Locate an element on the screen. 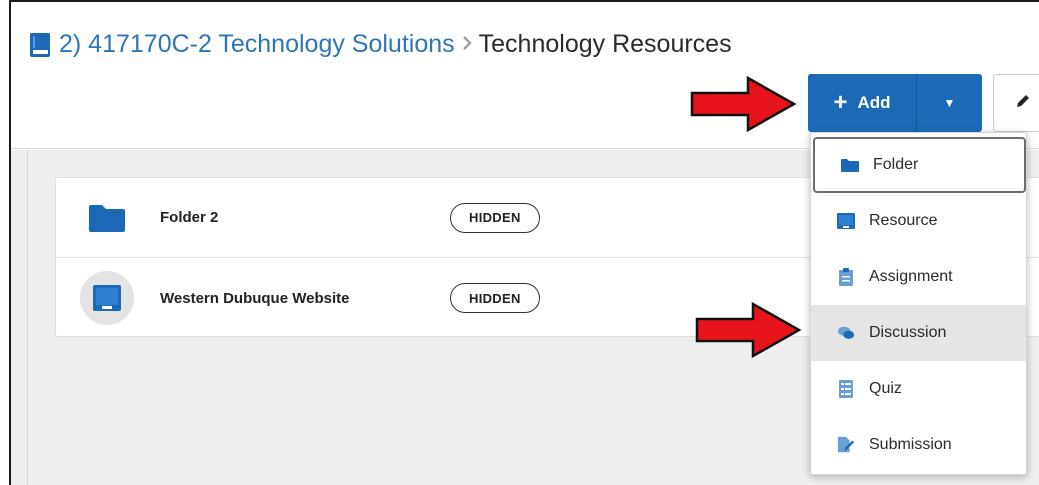 This screenshot has height=485, width=1039. caret-down-icon: ▼ is located at coordinates (949, 103).